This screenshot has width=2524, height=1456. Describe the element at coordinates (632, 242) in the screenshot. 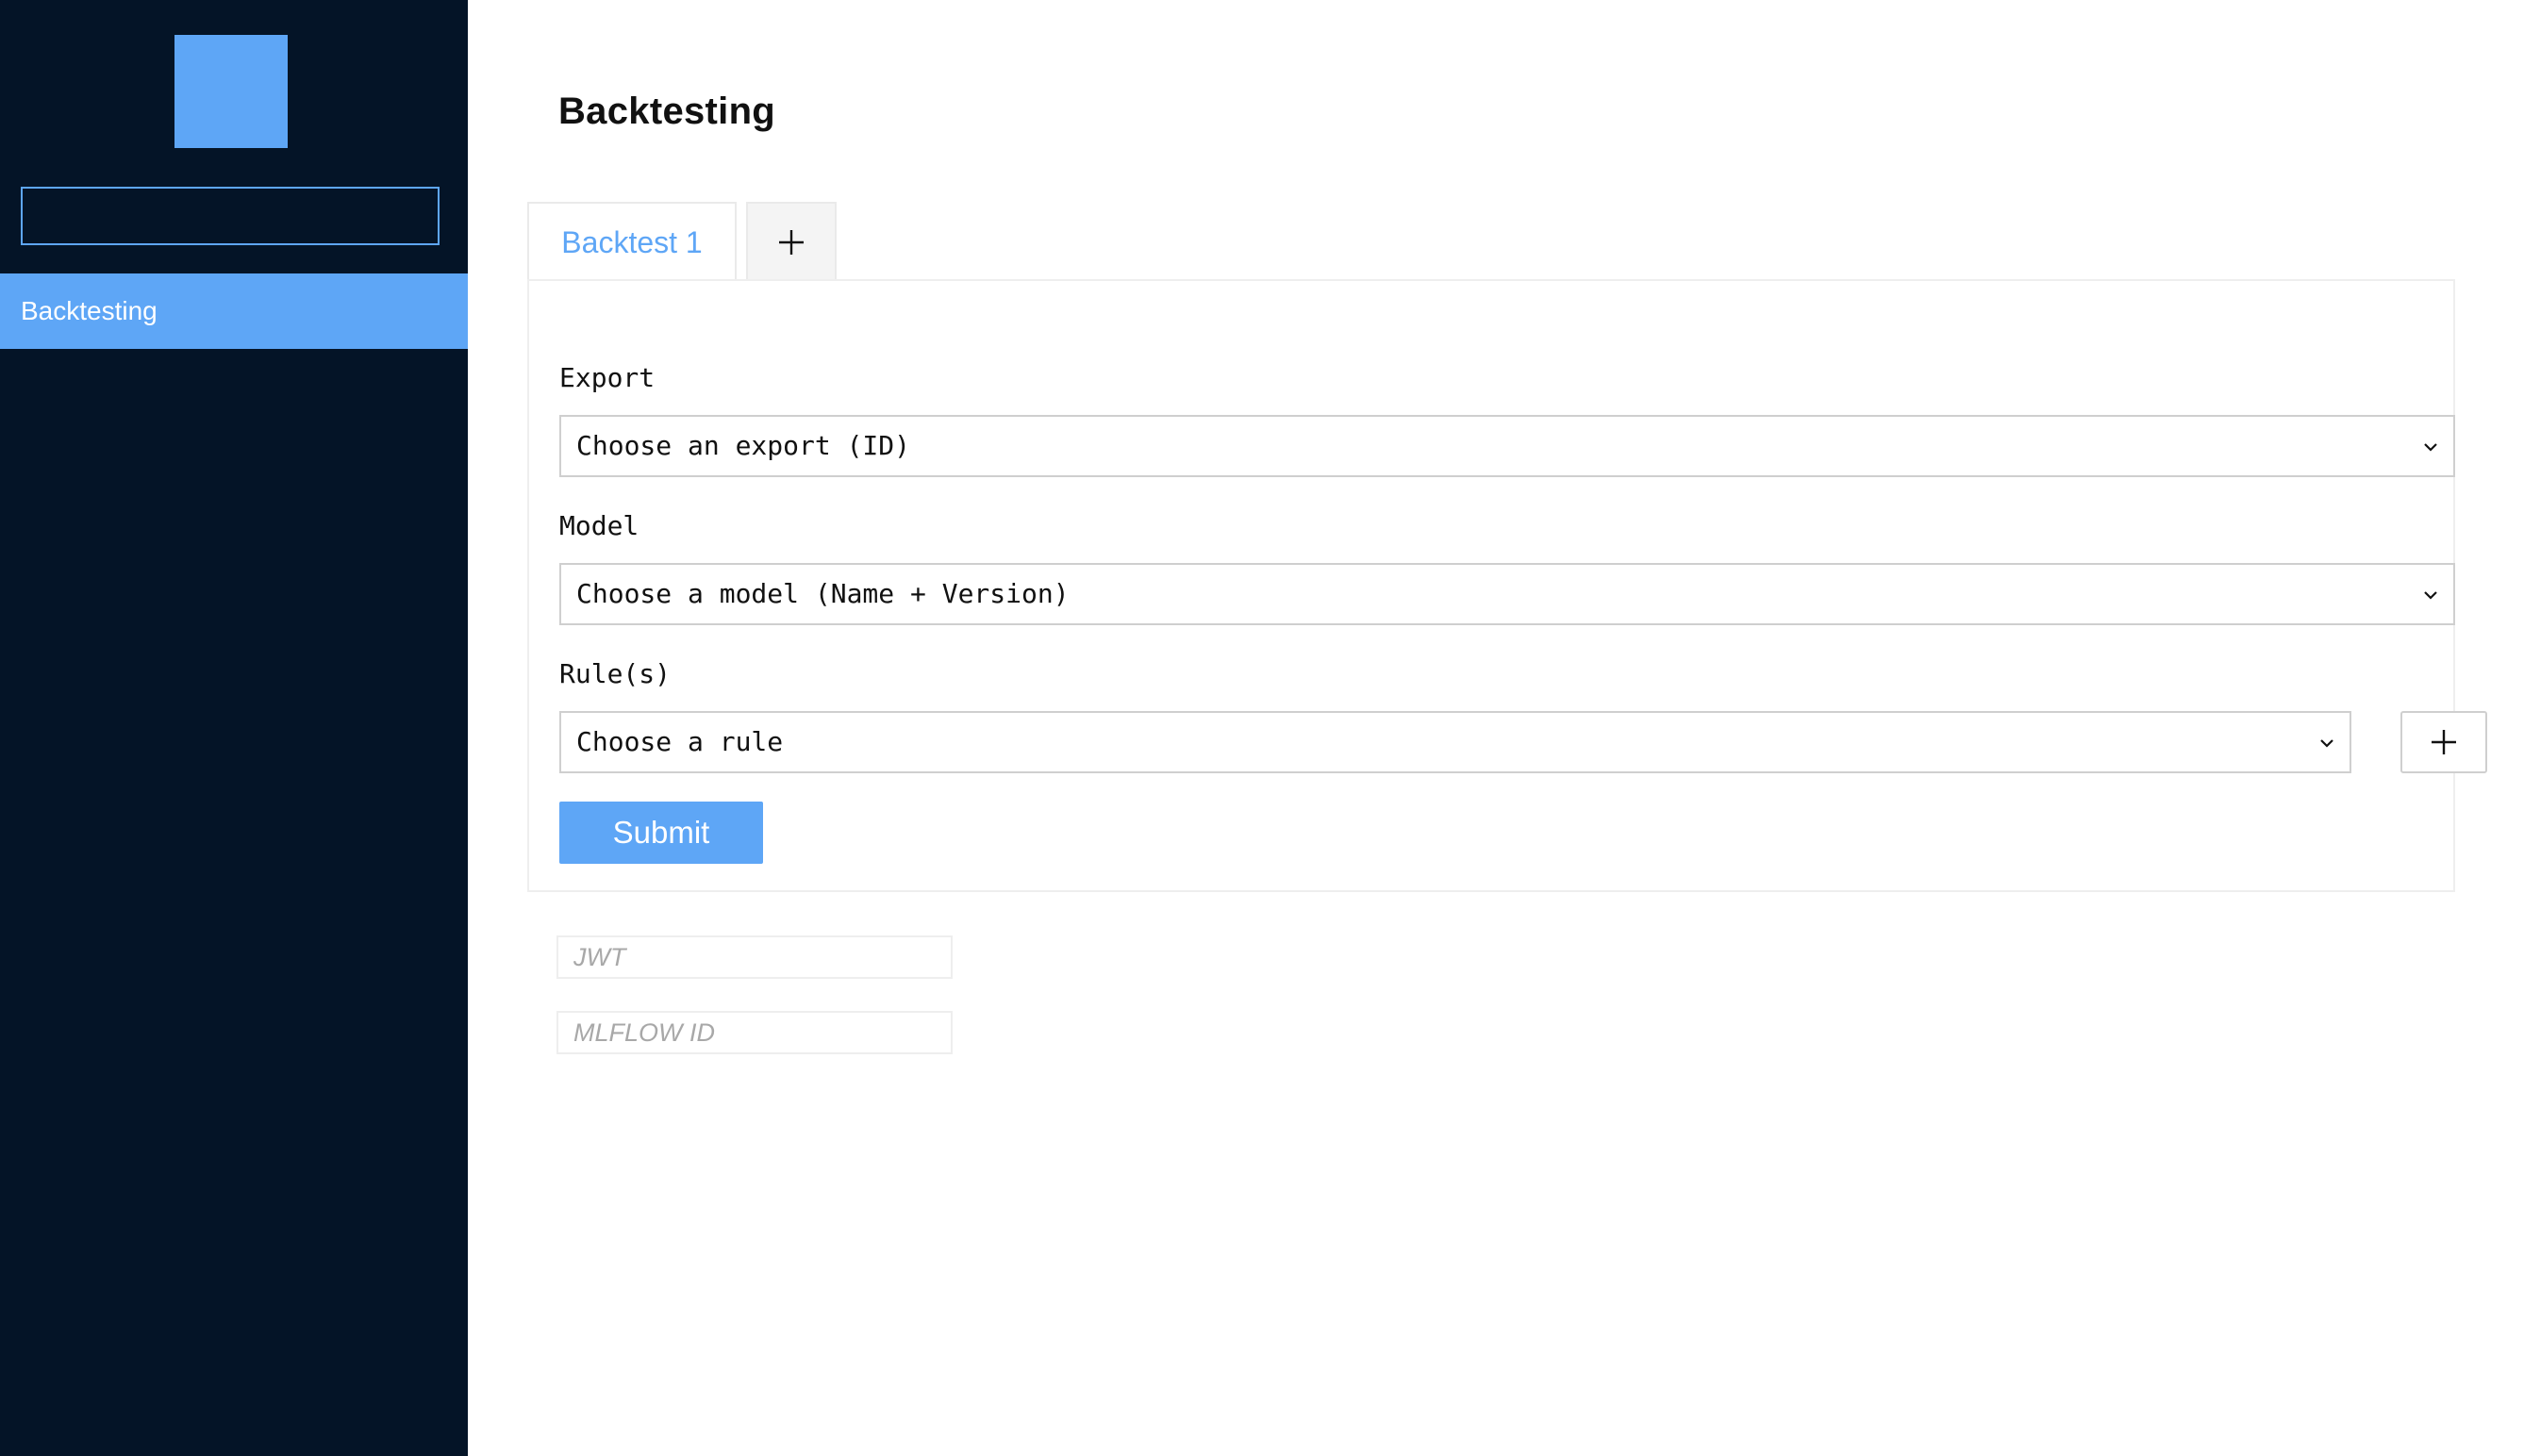

I see `tab-backtest-1: Backtest 1` at that location.